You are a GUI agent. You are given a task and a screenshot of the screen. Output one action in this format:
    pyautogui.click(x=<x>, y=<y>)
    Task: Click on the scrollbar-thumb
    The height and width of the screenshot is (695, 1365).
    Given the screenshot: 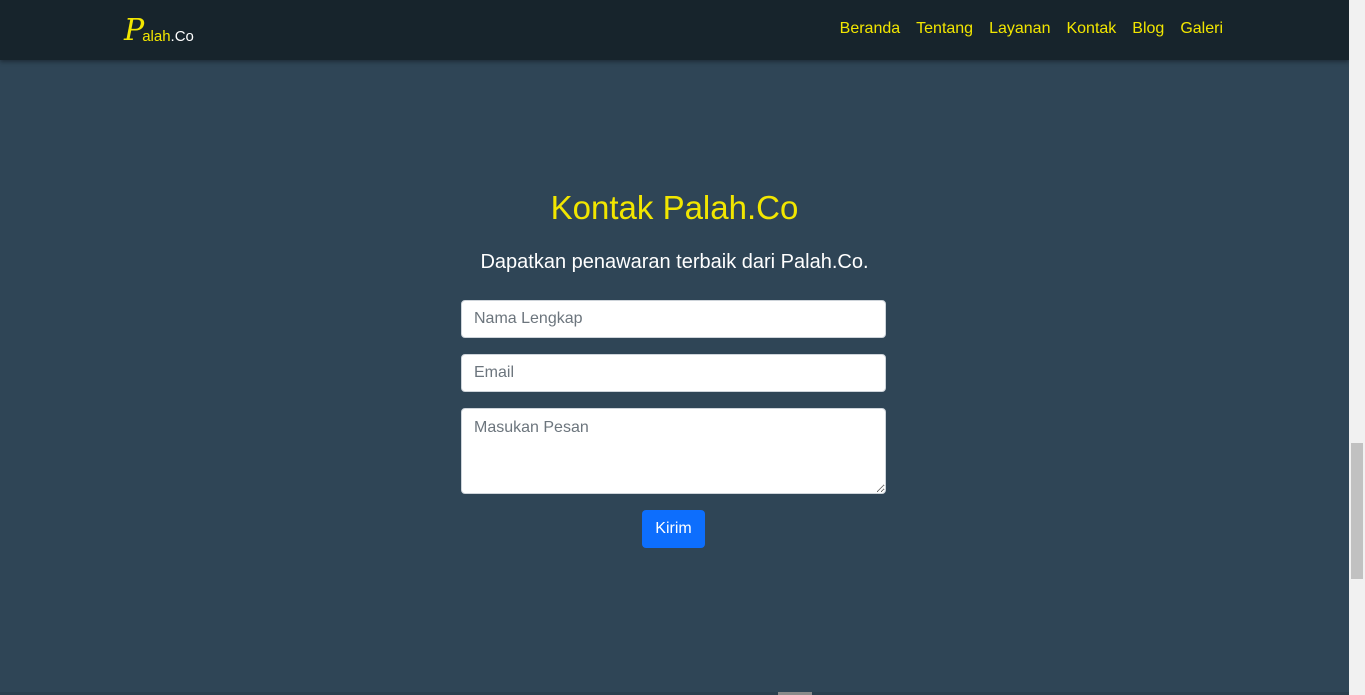 What is the action you would take?
    pyautogui.click(x=1357, y=511)
    